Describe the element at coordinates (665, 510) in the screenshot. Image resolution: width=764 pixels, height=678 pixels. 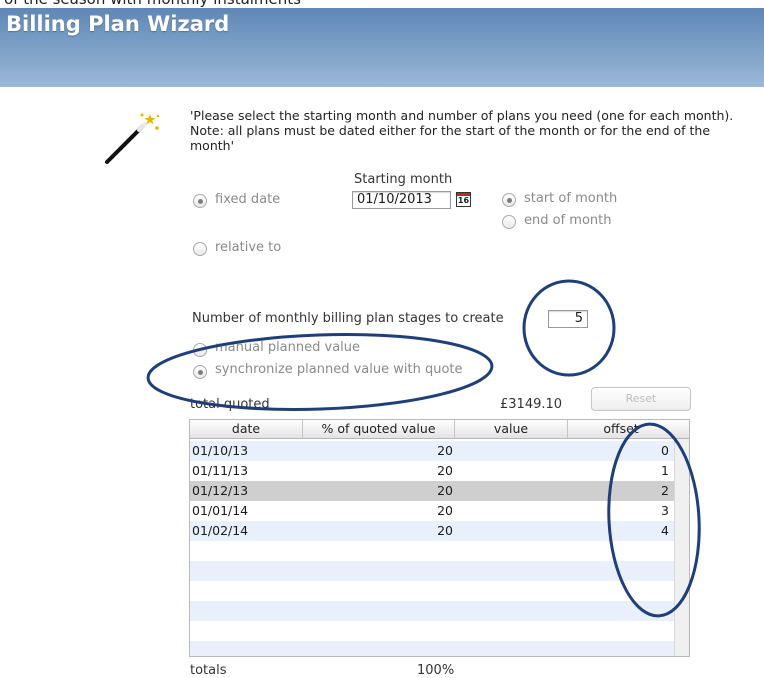
I see `cell-offset: 3` at that location.